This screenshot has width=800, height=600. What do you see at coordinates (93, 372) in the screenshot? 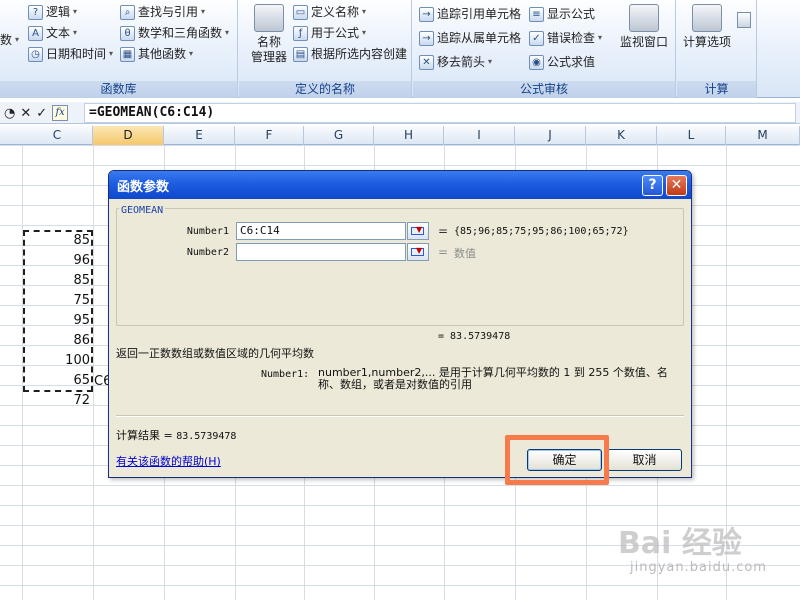
I see `grid-column-line` at bounding box center [93, 372].